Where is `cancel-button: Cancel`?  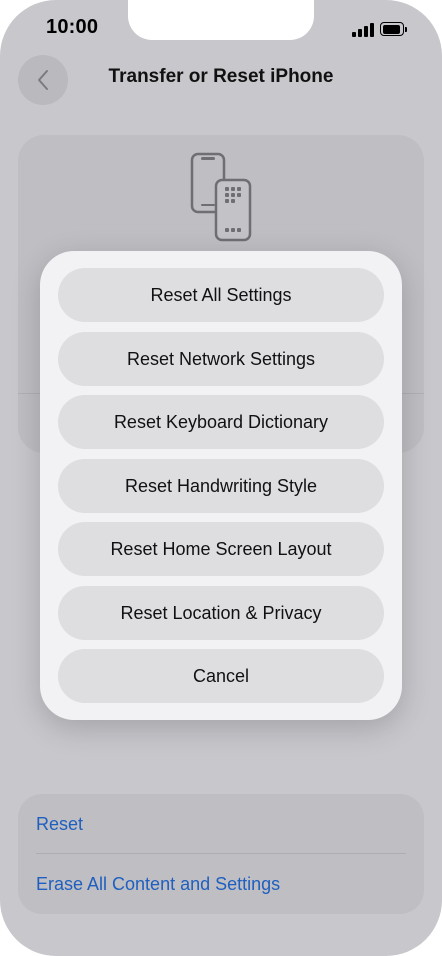
cancel-button: Cancel is located at coordinates (221, 676).